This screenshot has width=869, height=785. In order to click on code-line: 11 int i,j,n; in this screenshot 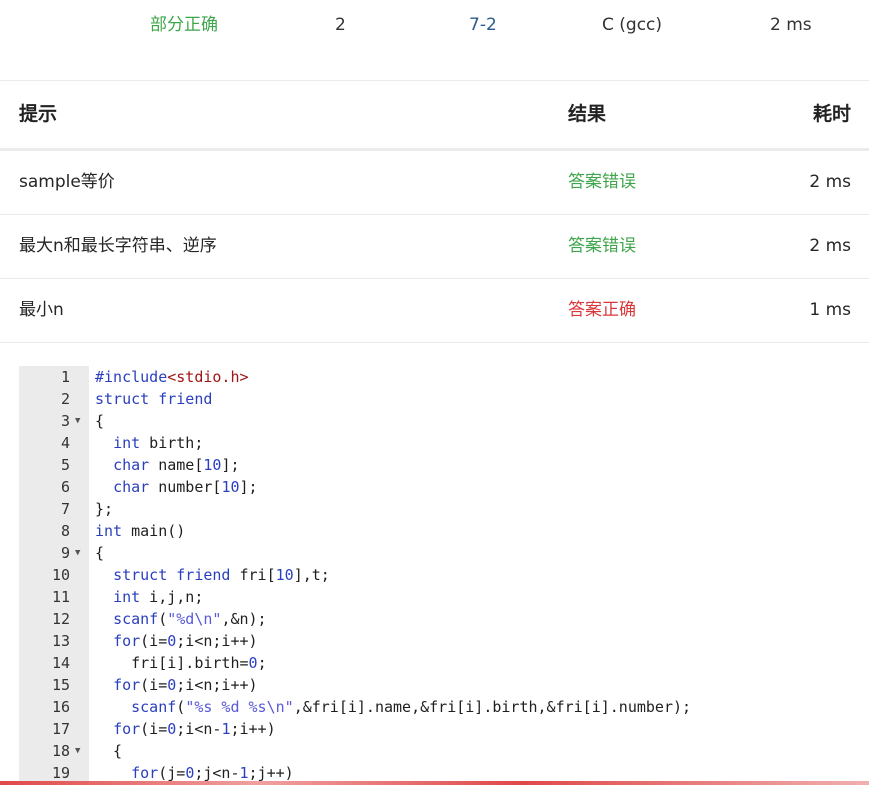, I will do `click(444, 597)`.